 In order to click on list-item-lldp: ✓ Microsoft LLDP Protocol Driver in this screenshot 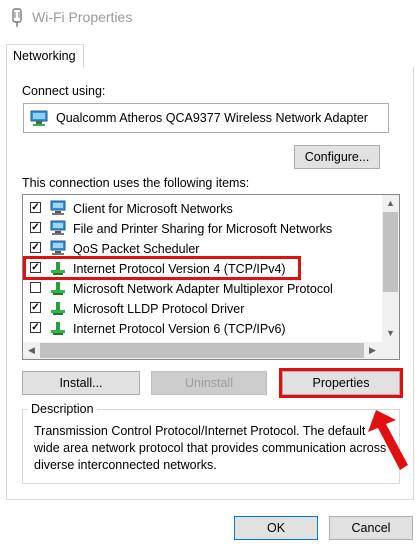, I will do `click(202, 309)`.